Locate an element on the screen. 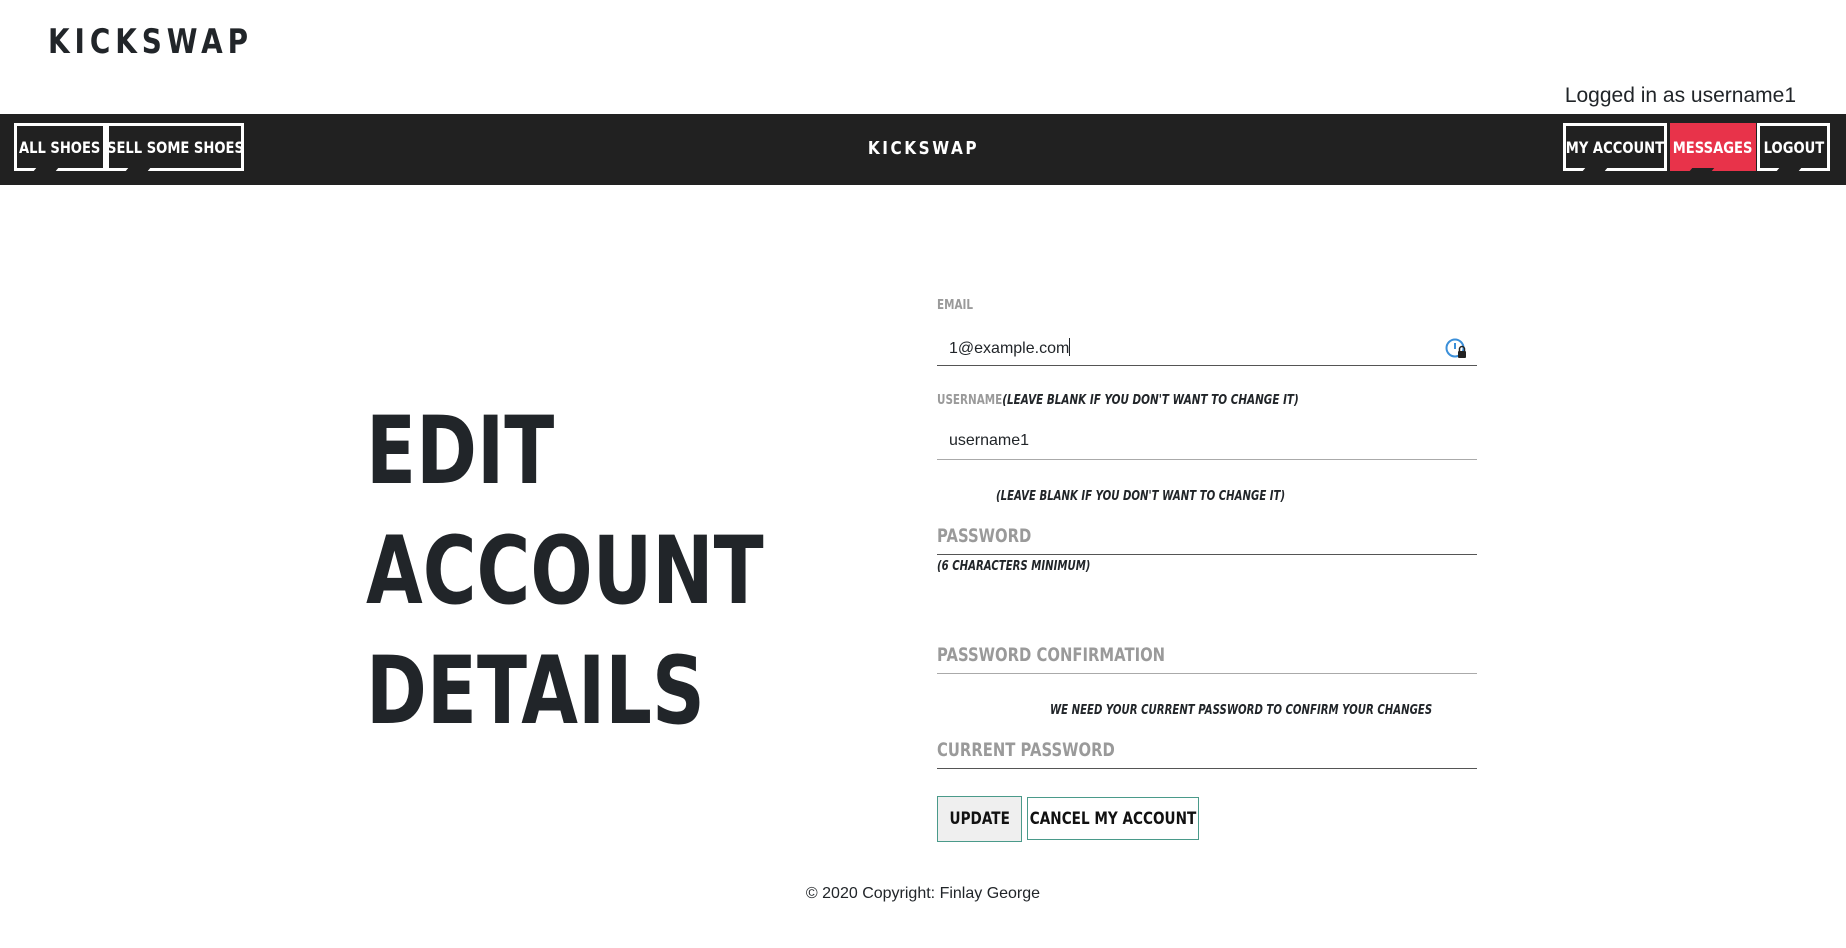 The width and height of the screenshot is (1846, 948). page-title-line: ACCOUNT is located at coordinates (565, 571).